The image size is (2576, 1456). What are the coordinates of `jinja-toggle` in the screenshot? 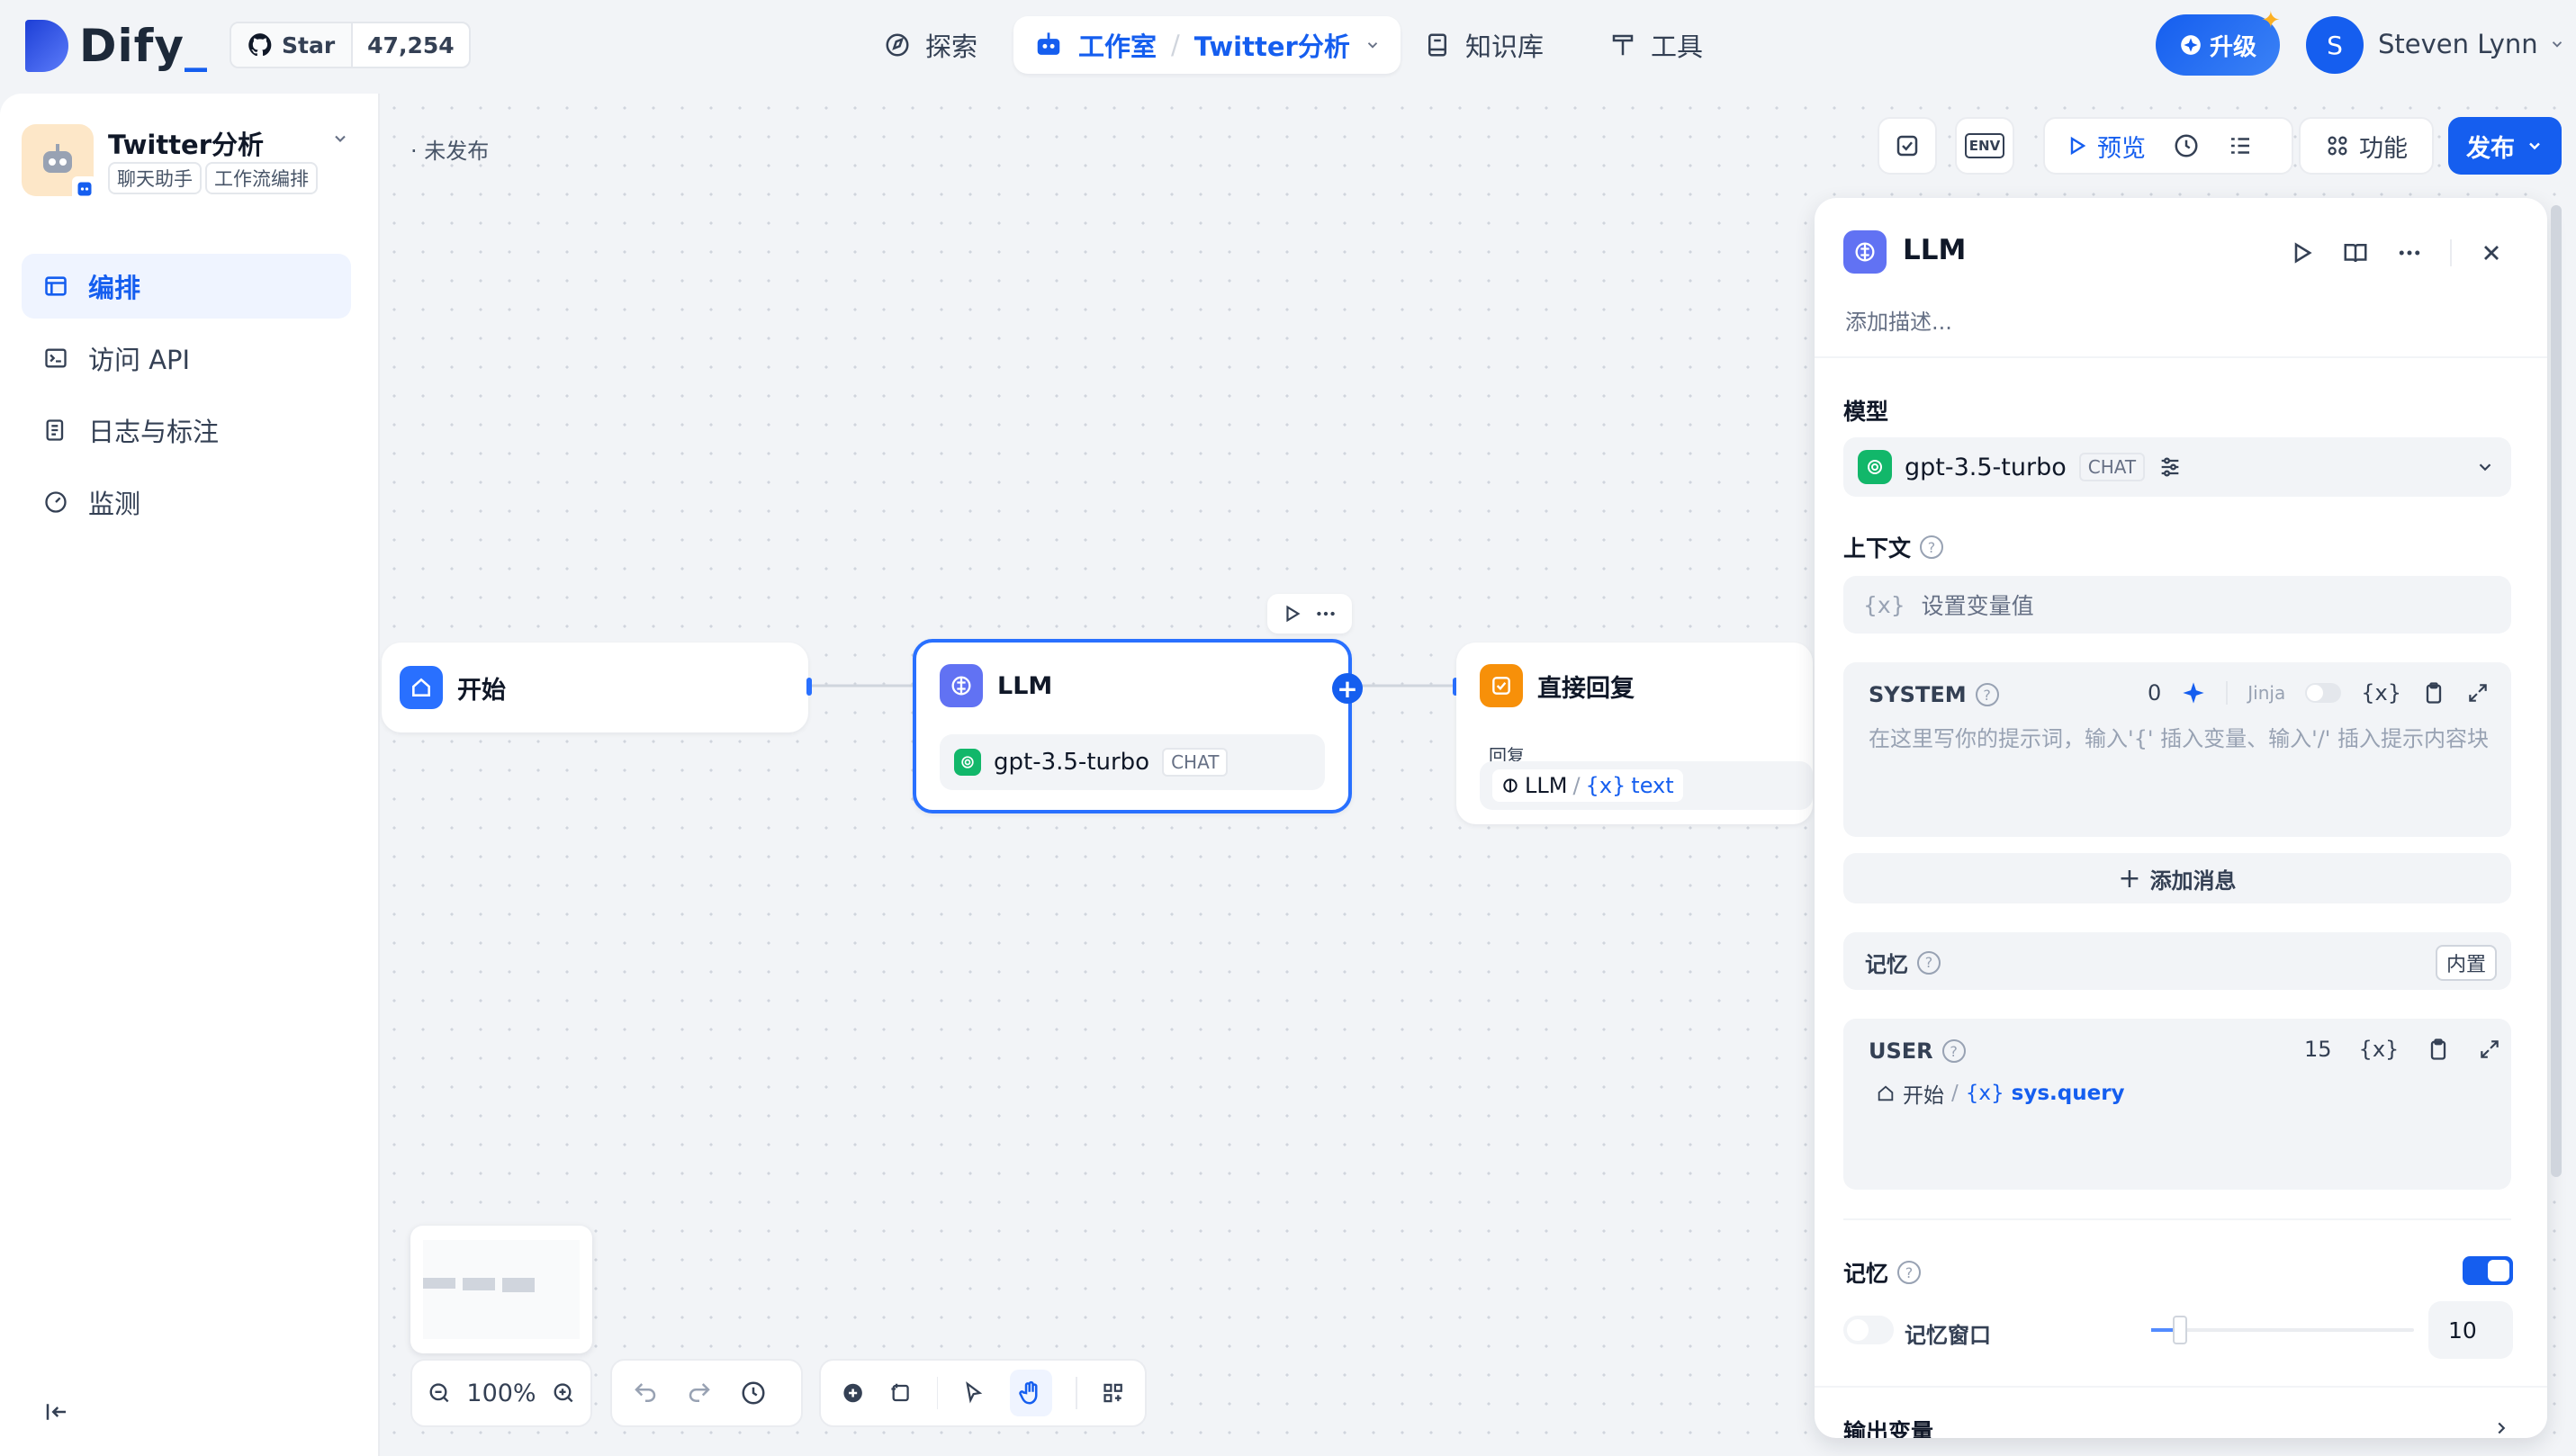 It's located at (2323, 693).